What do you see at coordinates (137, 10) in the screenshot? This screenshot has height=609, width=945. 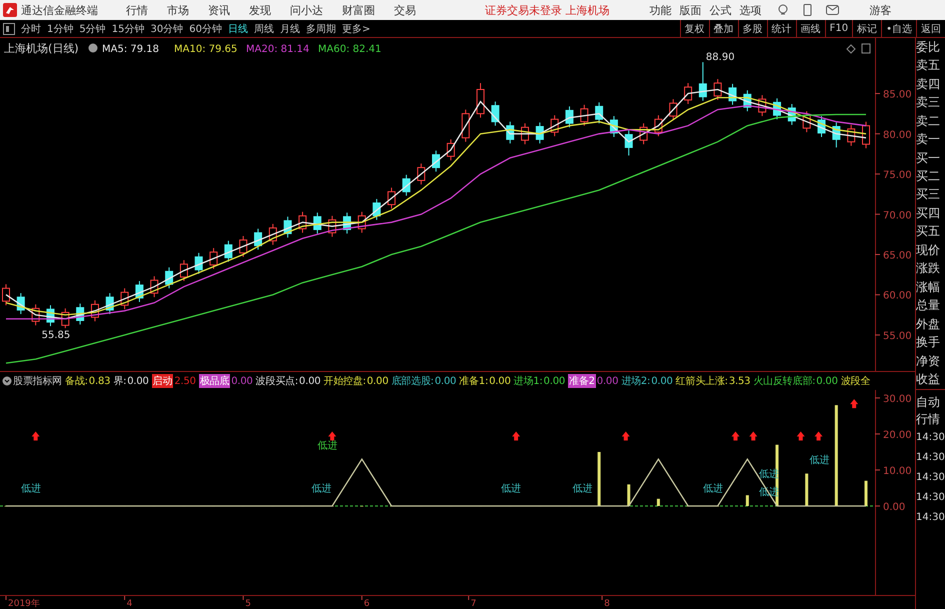 I see `menu-item: 行情` at bounding box center [137, 10].